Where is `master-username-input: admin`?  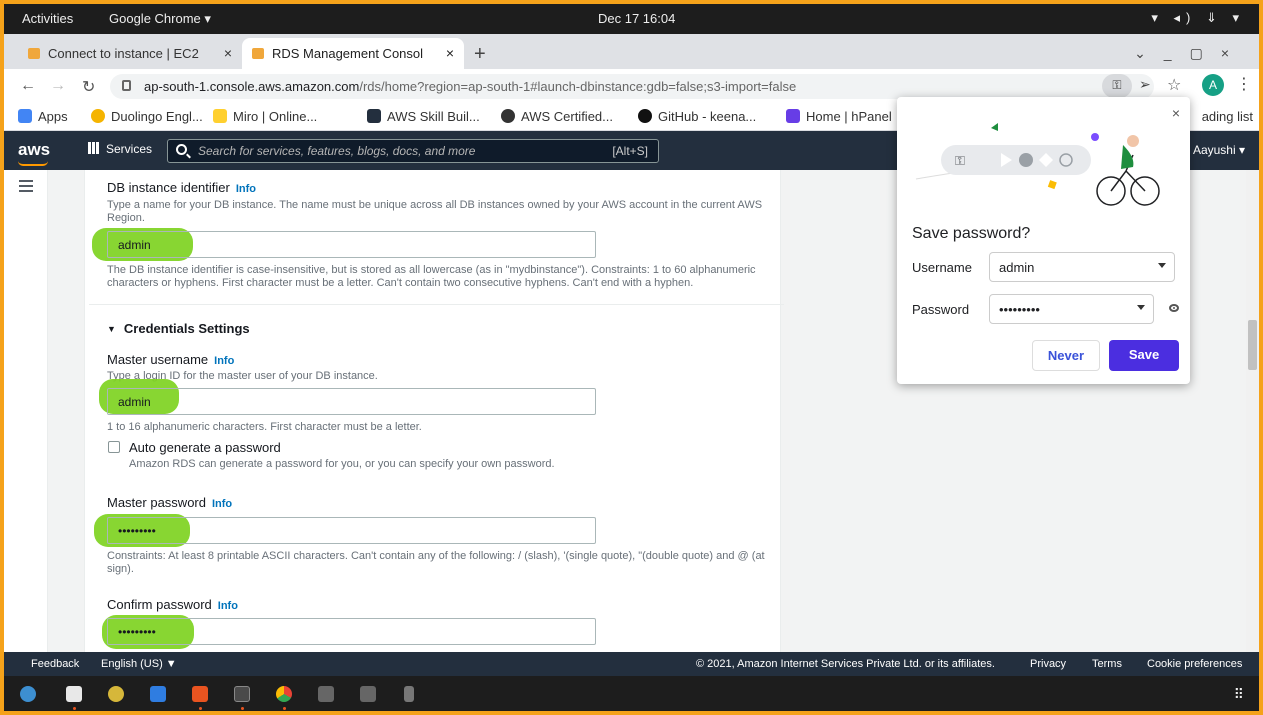
master-username-input: admin is located at coordinates (351, 401).